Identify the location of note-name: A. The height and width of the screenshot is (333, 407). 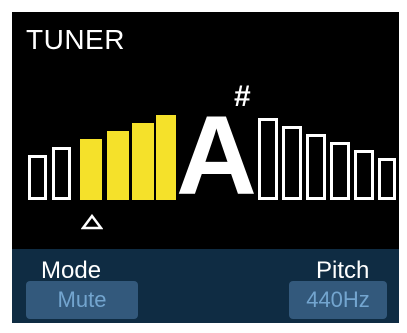
(216, 155).